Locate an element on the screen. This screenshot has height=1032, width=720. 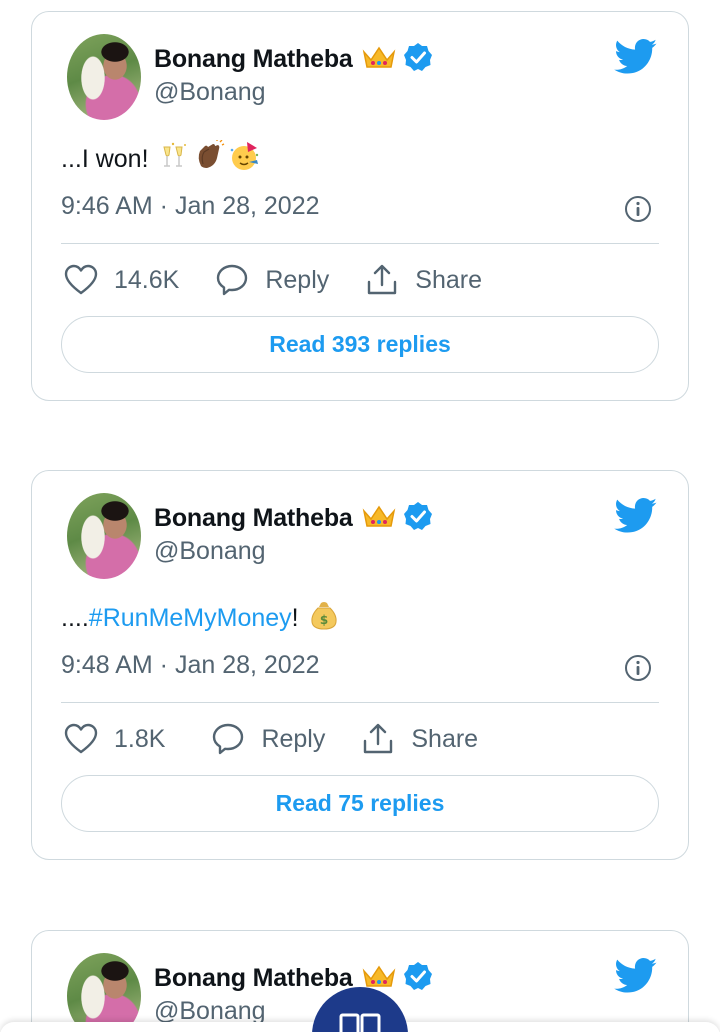
tweet-text: ...I won! is located at coordinates (161, 159).